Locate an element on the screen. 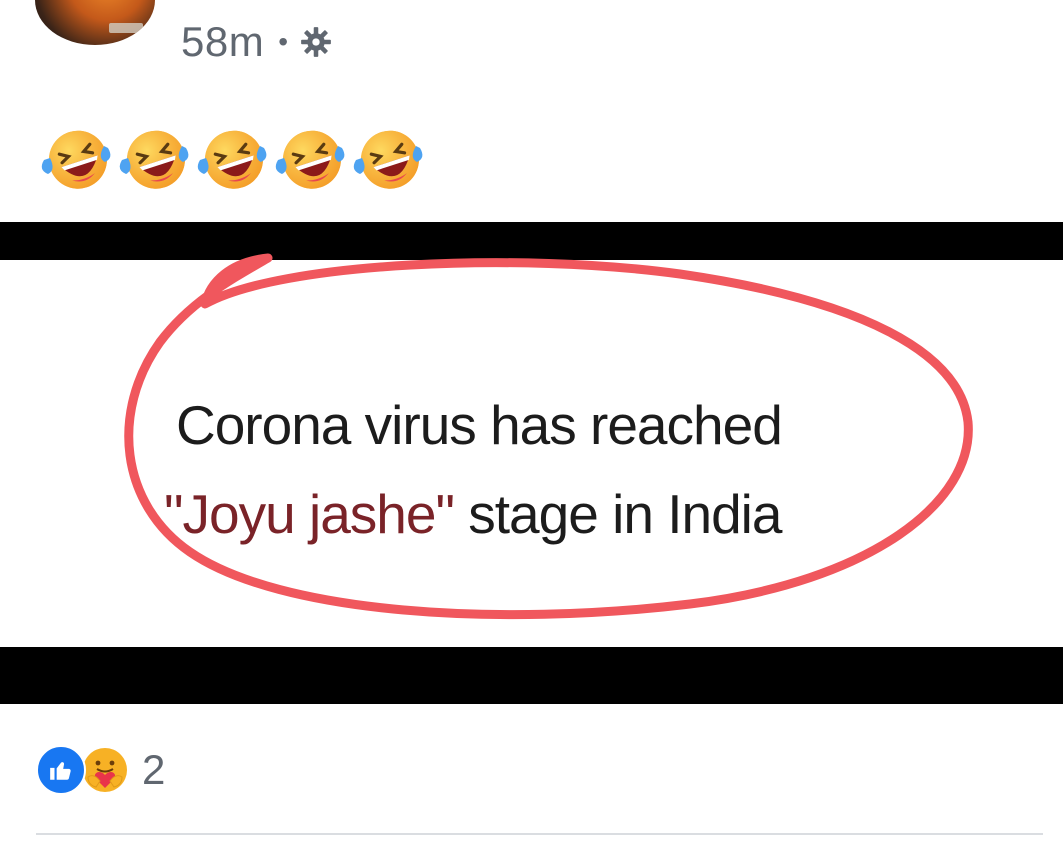 This screenshot has width=1063, height=860. care-icon is located at coordinates (105, 770).